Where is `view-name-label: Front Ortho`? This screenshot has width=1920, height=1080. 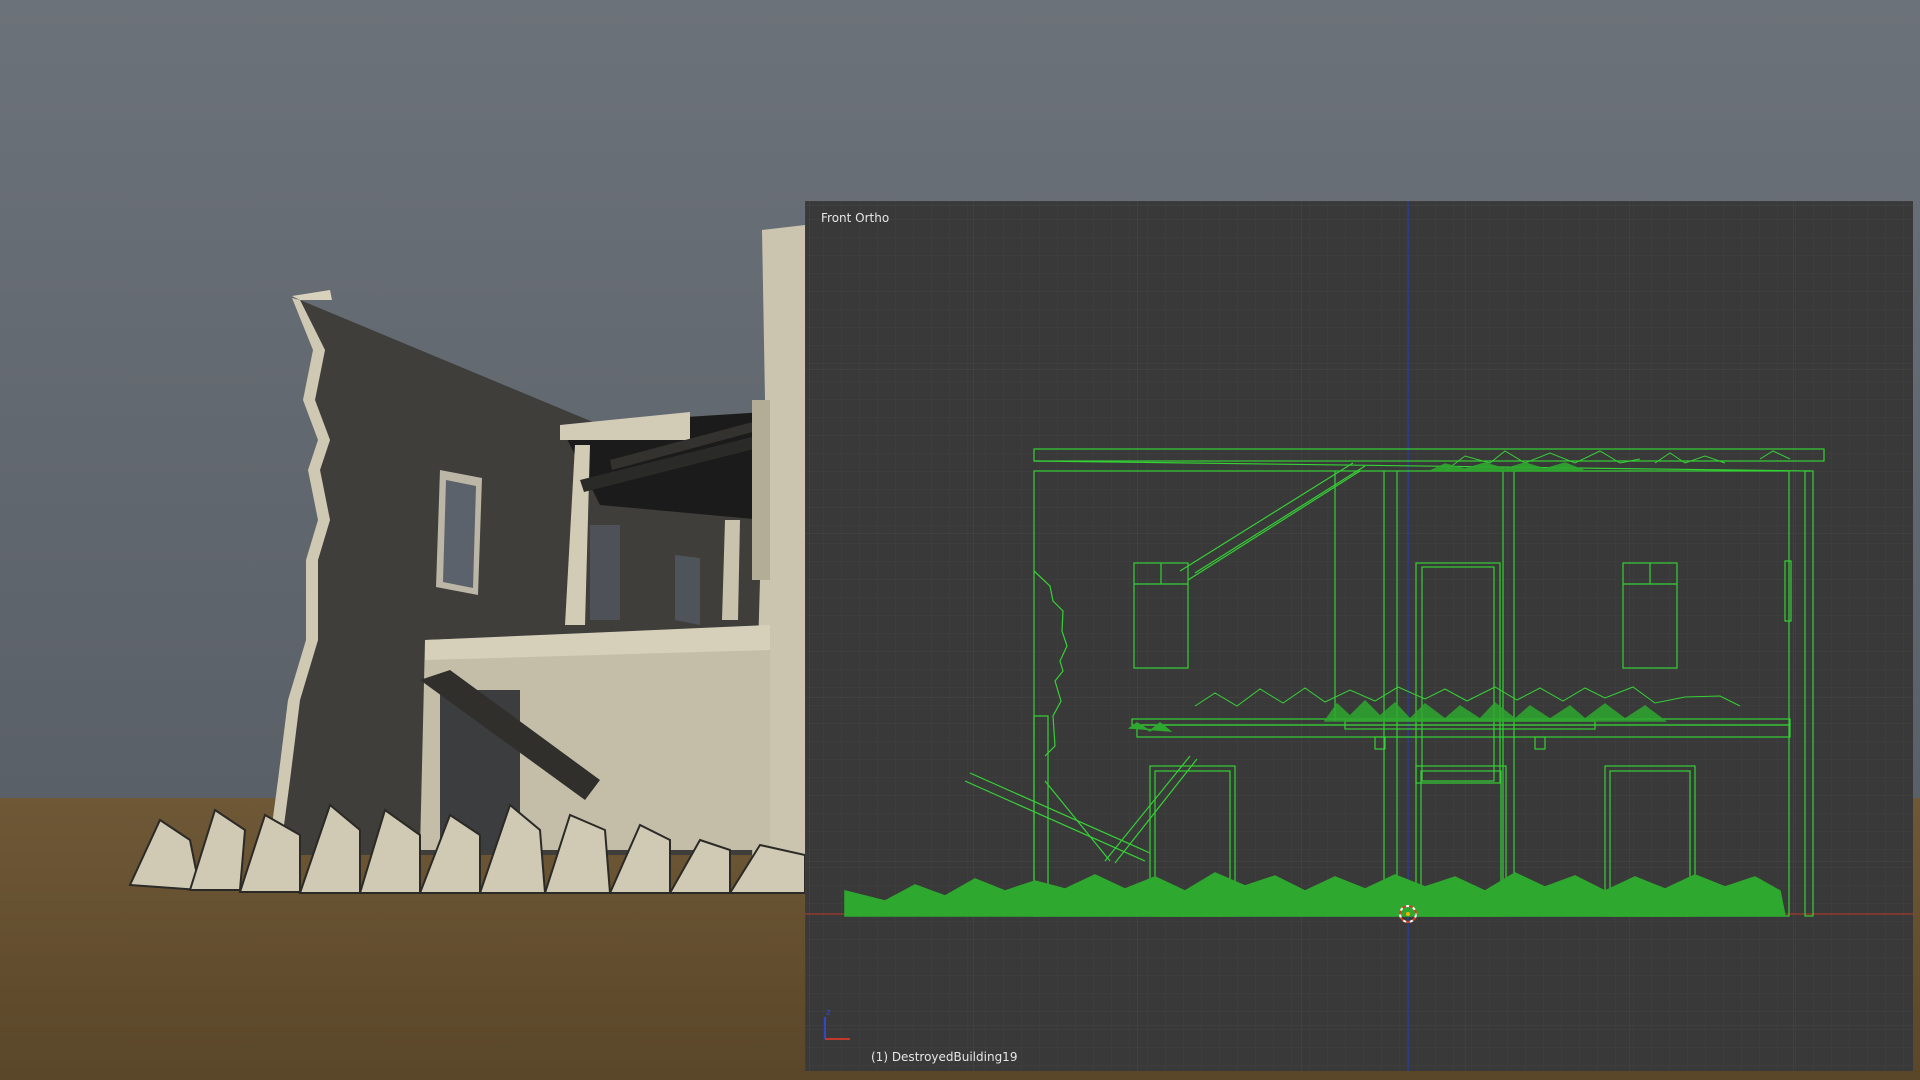
view-name-label: Front Ortho is located at coordinates (855, 218).